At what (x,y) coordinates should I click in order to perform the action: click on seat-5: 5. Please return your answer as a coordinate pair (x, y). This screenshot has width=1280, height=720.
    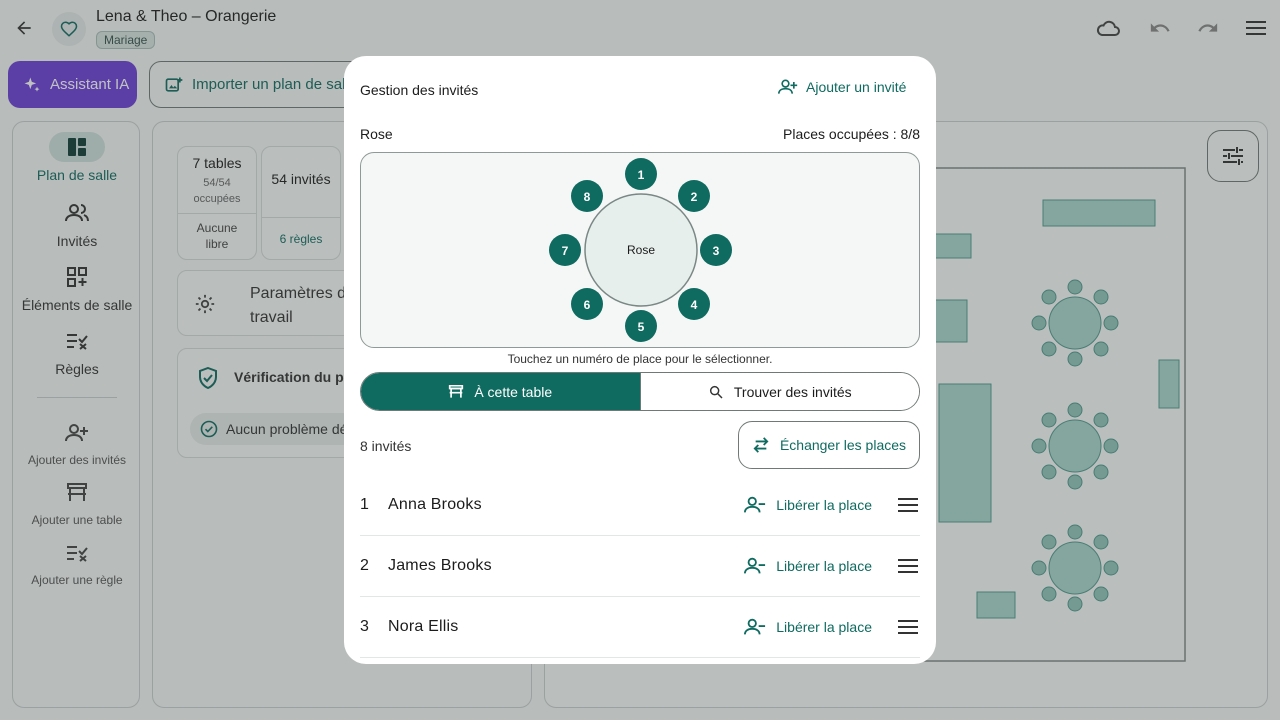
    Looking at the image, I should click on (641, 326).